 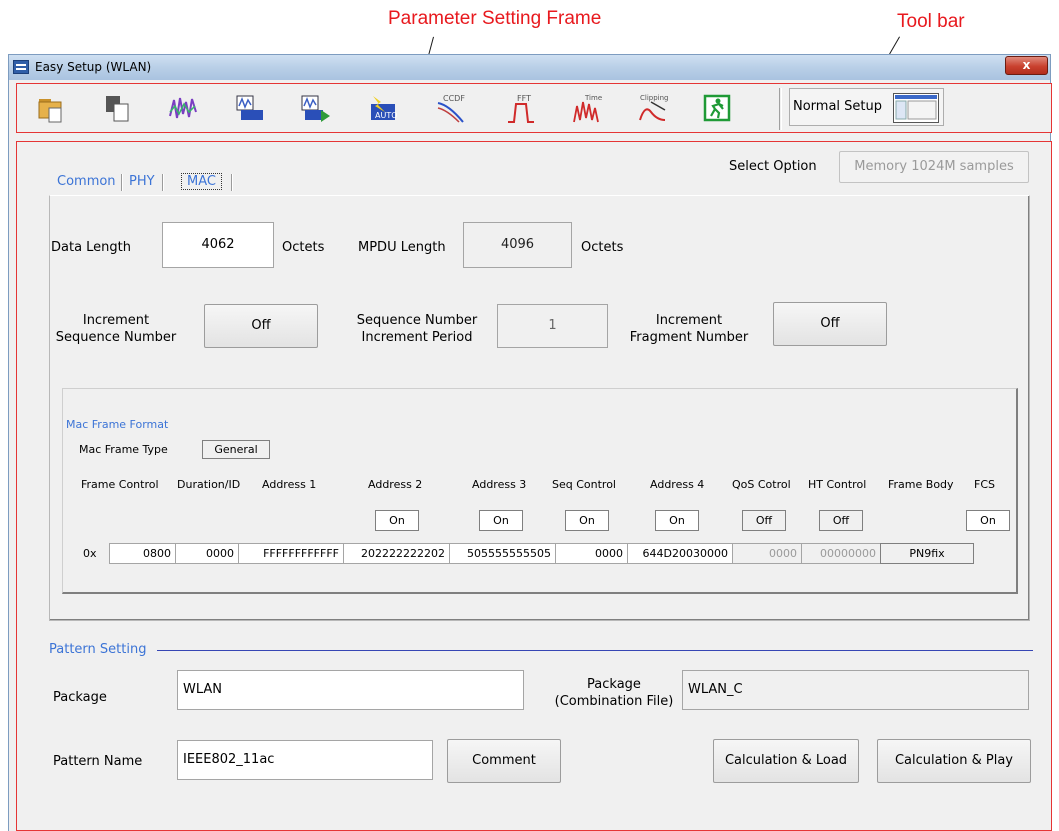 I want to click on copy-icon, so click(x=117, y=108).